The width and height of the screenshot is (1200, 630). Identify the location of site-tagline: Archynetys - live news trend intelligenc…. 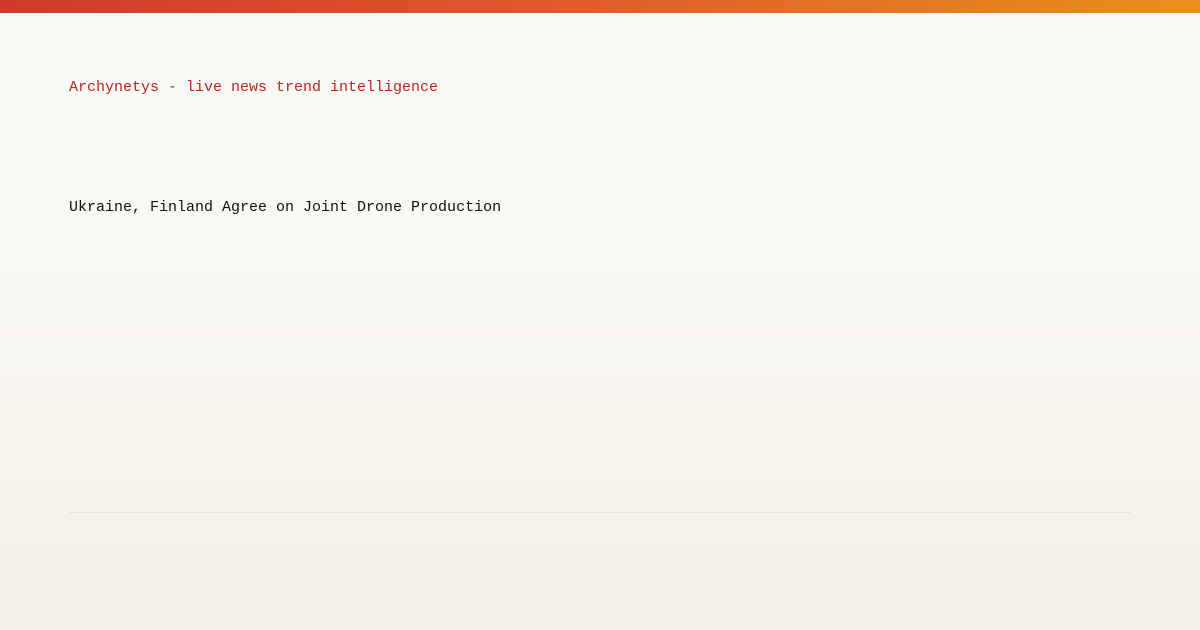
(254, 87).